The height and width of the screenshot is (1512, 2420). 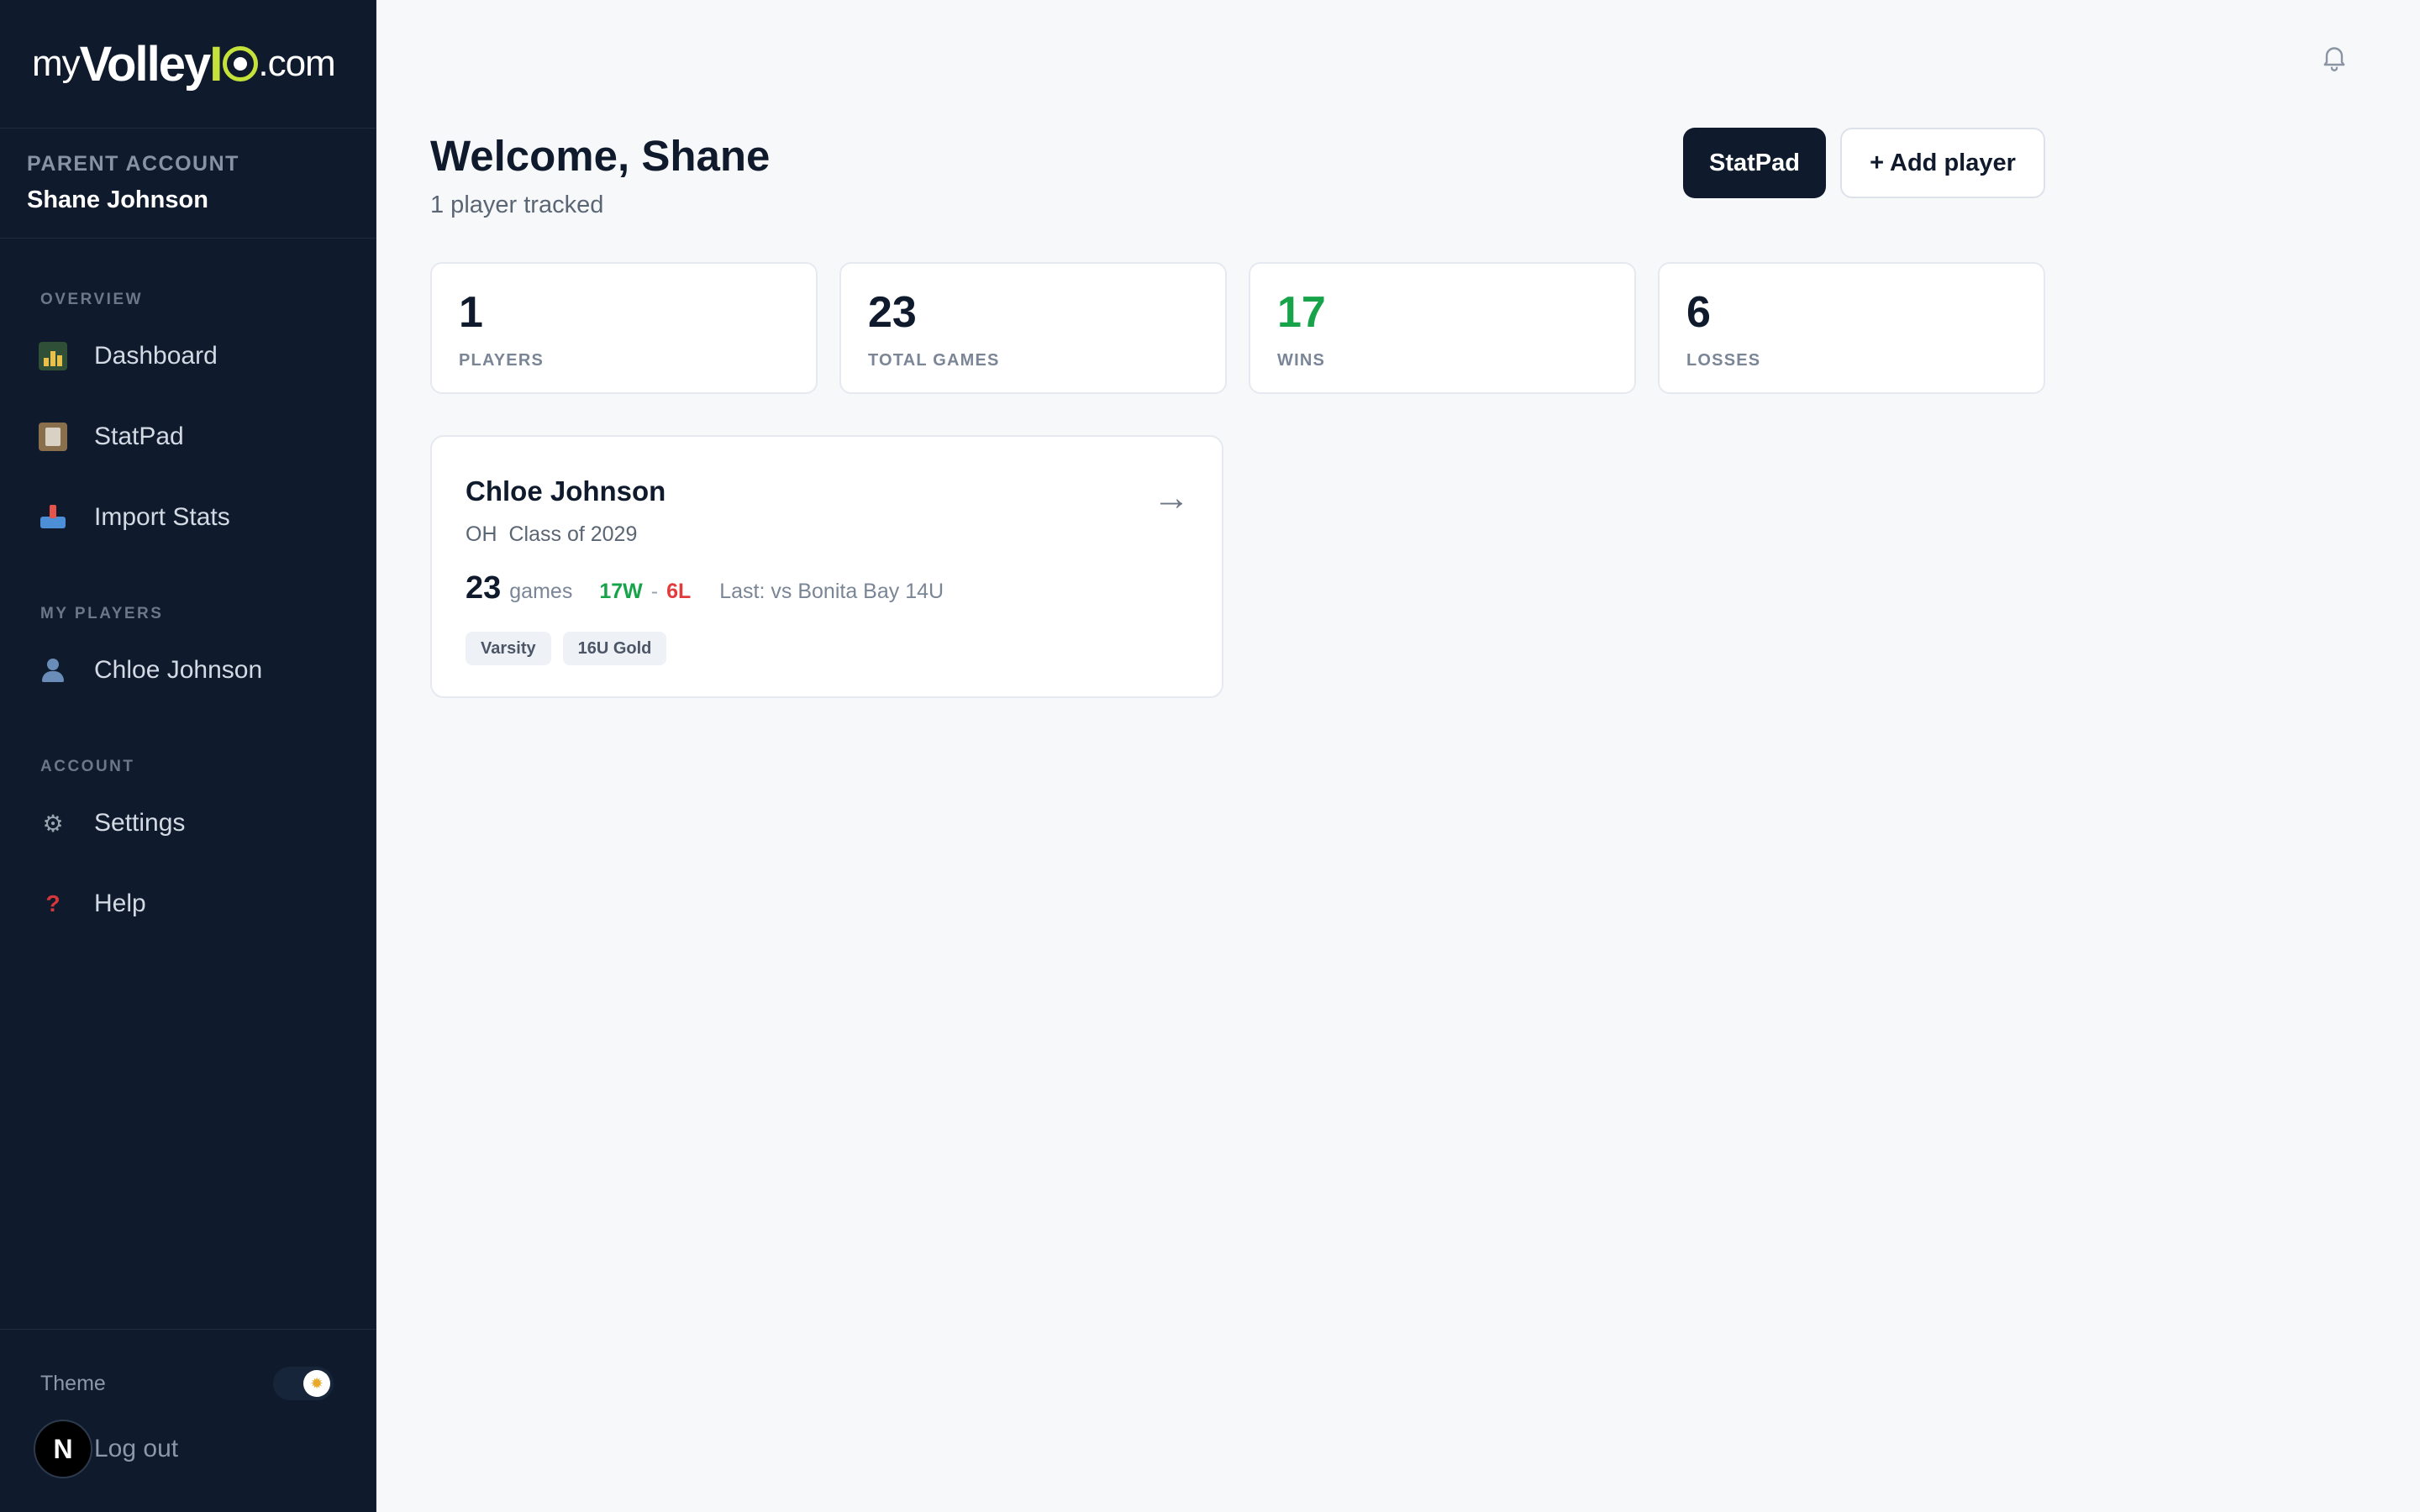 I want to click on stat-label: WINS, so click(x=1301, y=360).